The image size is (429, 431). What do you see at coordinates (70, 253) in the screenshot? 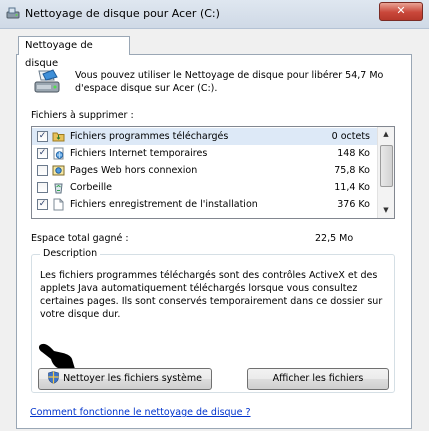
I see `description-title: Description` at bounding box center [70, 253].